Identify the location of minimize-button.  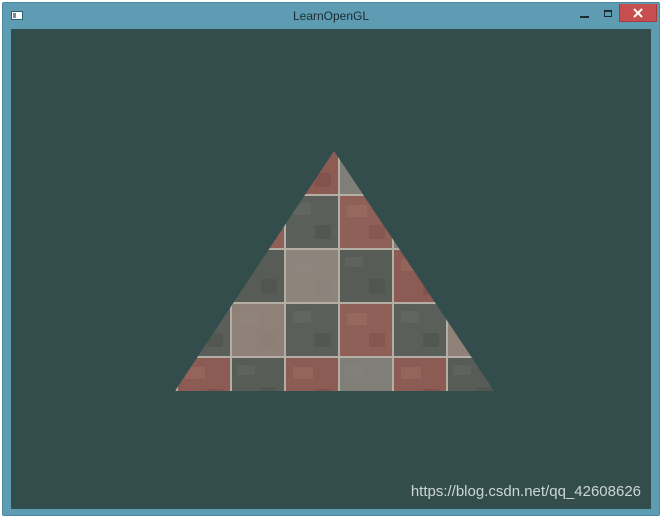
(584, 13).